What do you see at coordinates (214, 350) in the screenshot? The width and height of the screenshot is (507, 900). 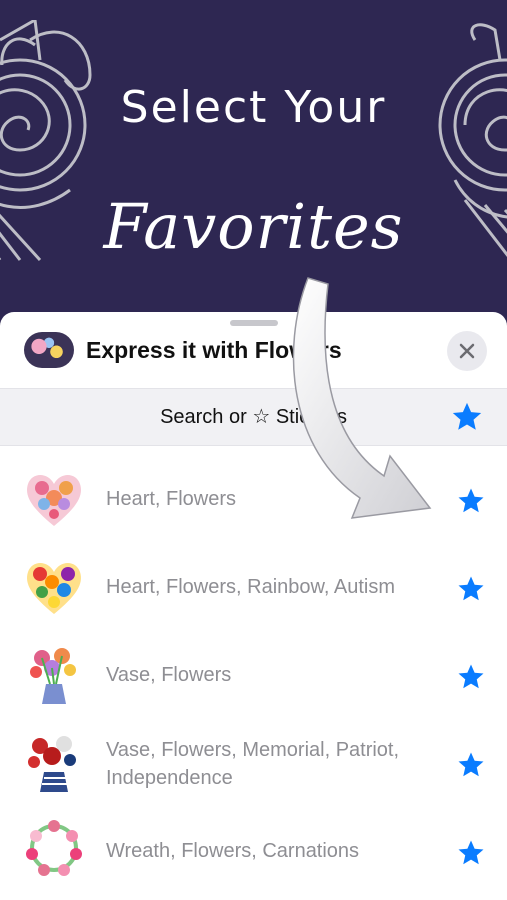 I see `app-title: Express it with Flowers` at bounding box center [214, 350].